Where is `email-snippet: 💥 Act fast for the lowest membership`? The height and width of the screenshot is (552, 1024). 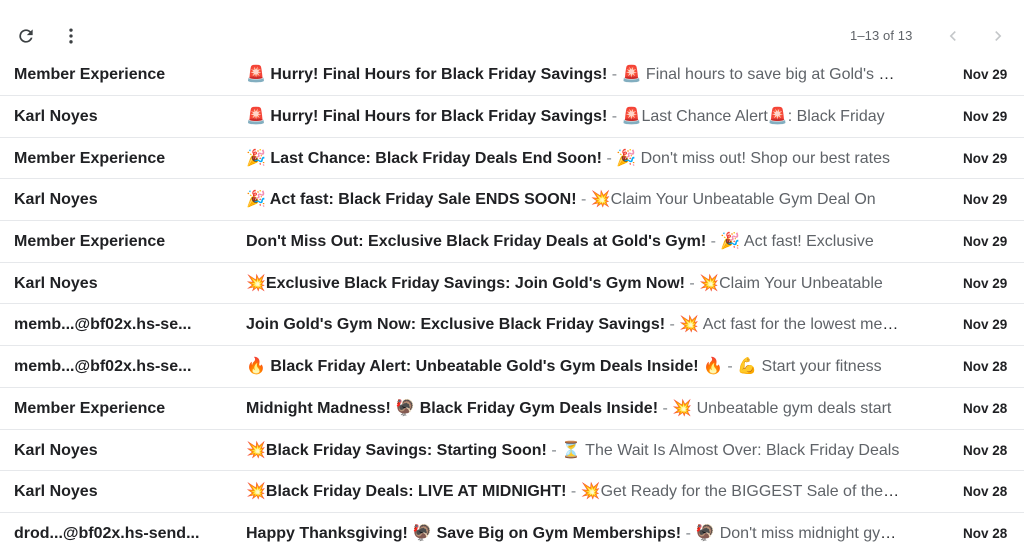
email-snippet: 💥 Act fast for the lowest membership is located at coordinates (789, 325).